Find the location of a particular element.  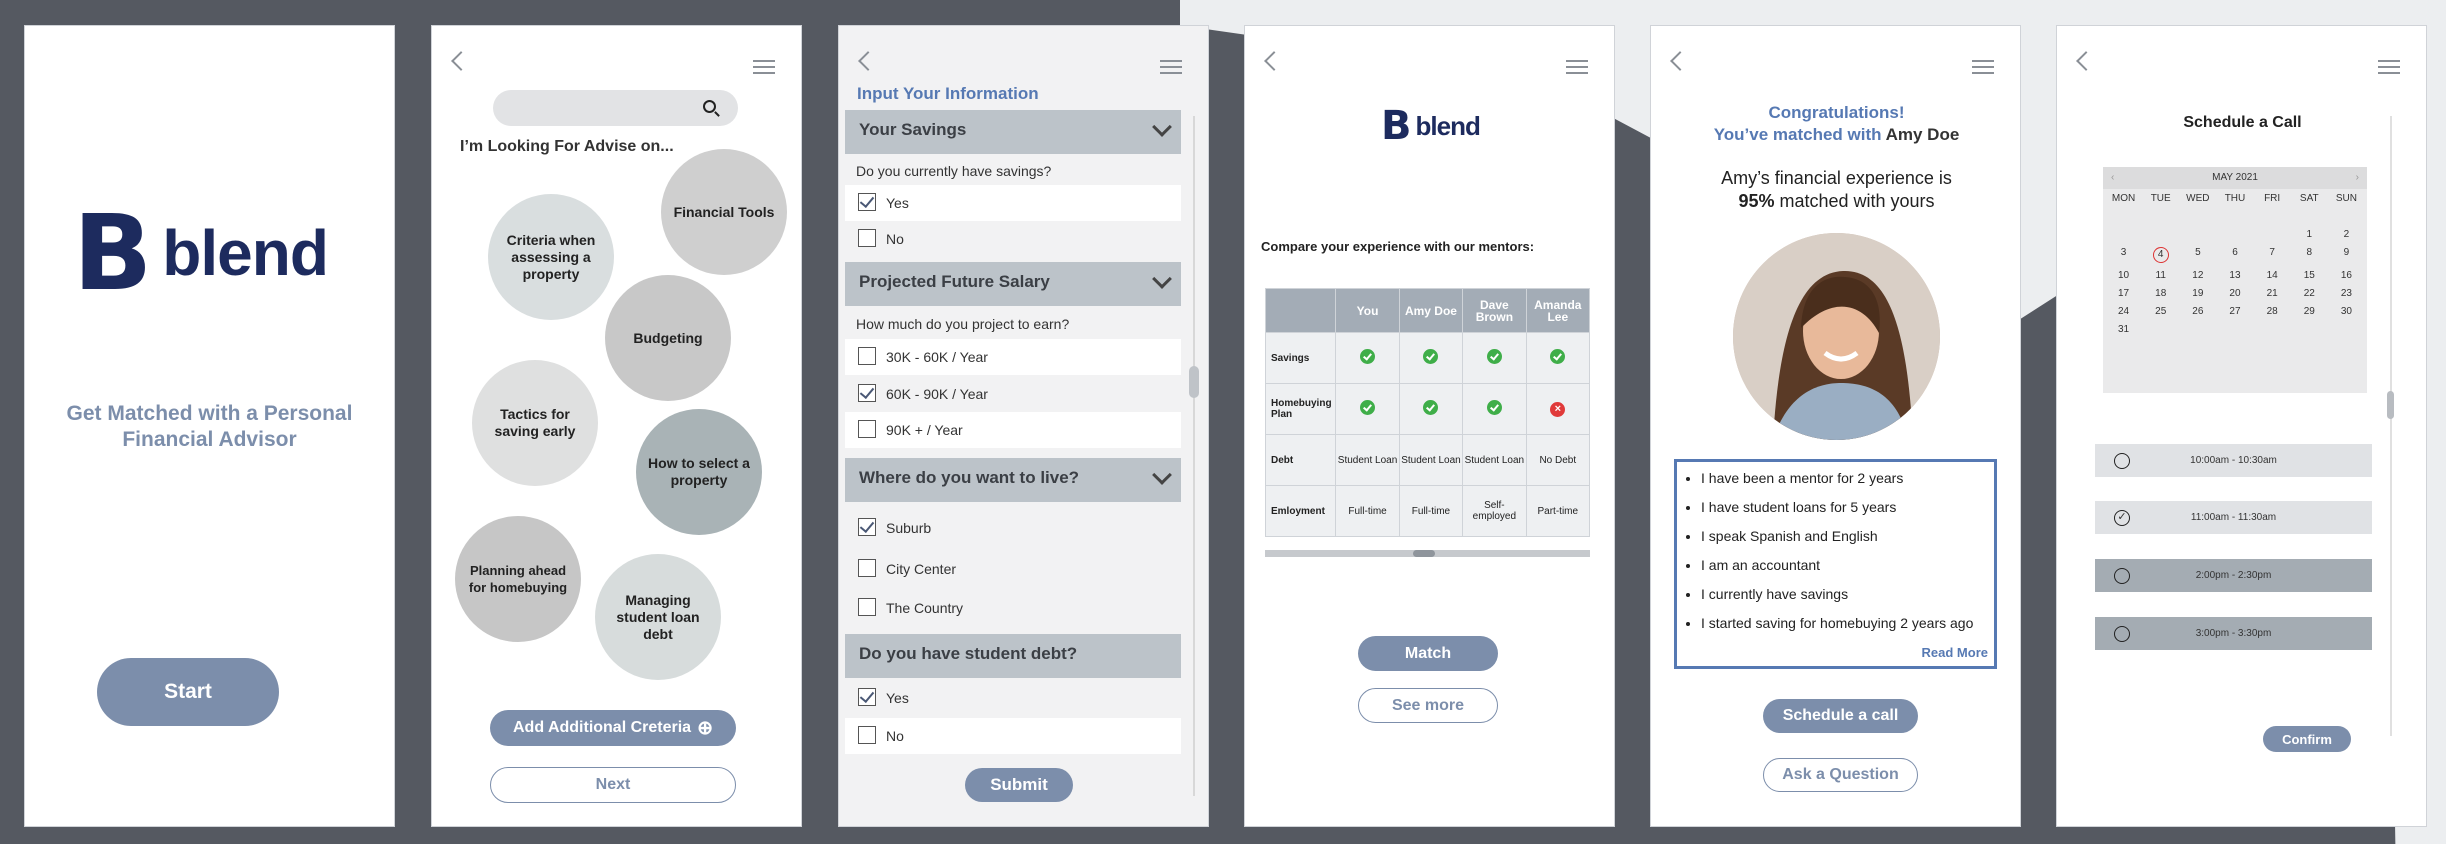

time-slot: ✓ 11:00am - 11:30am is located at coordinates (2233, 517).